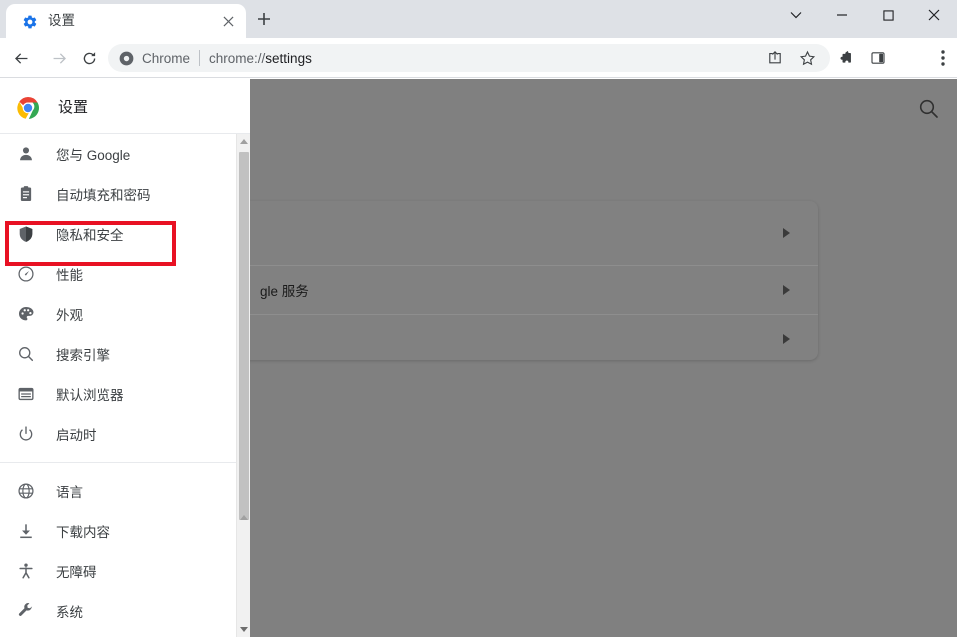 This screenshot has width=957, height=637. Describe the element at coordinates (888, 15) in the screenshot. I see `maximize-icon` at that location.